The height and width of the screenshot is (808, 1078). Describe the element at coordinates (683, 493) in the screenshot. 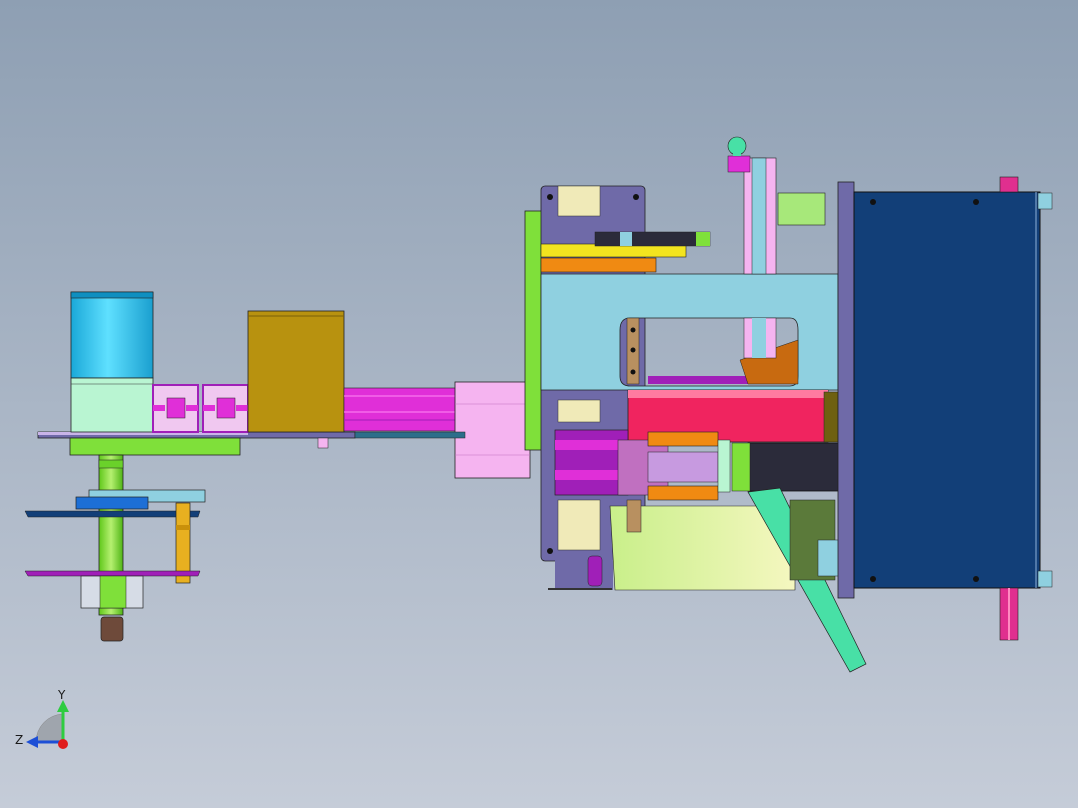

I see `gripper-finger-bottom` at that location.